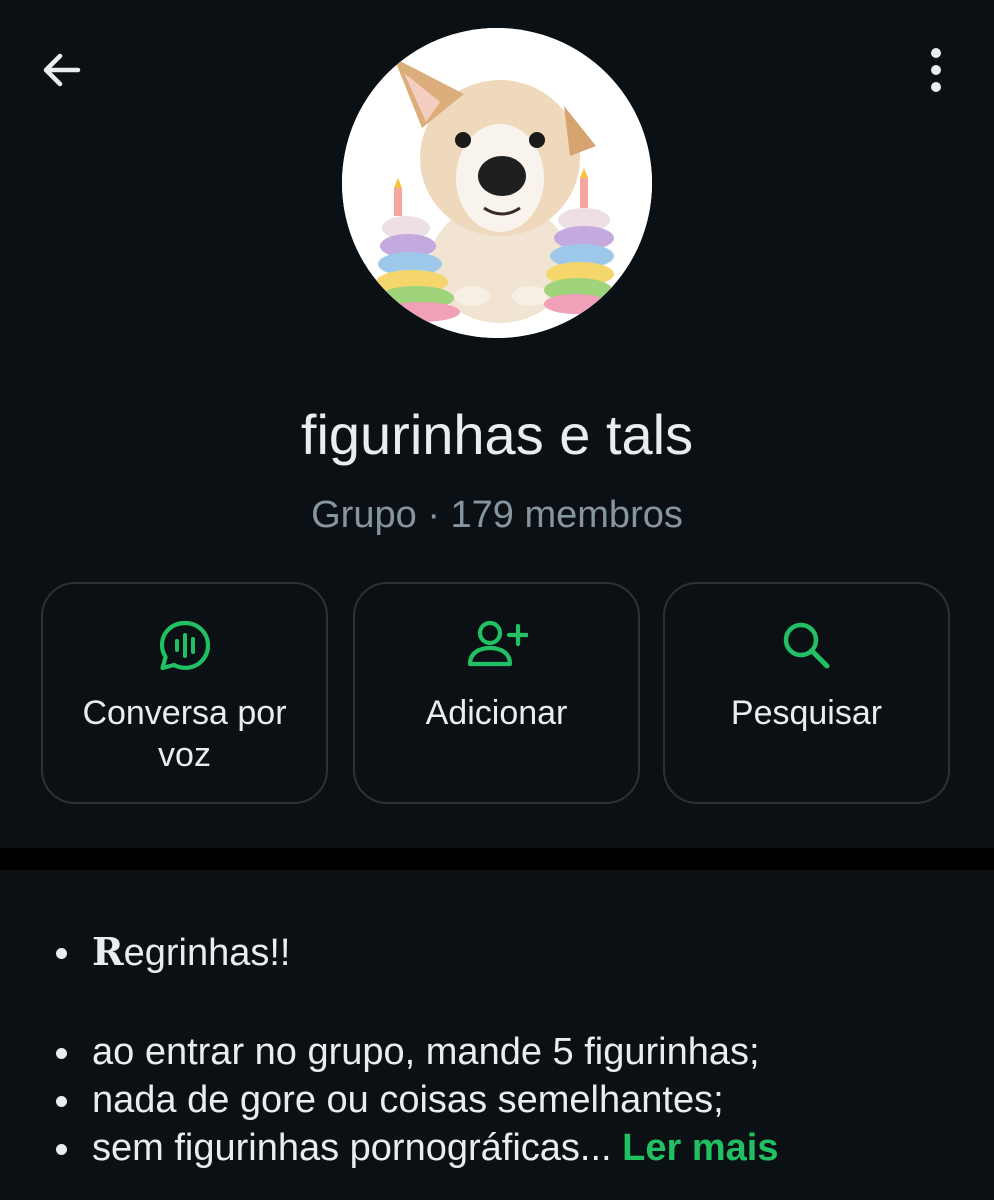 The image size is (994, 1200). What do you see at coordinates (497, 434) in the screenshot?
I see `group-name: figurinhas e tals` at bounding box center [497, 434].